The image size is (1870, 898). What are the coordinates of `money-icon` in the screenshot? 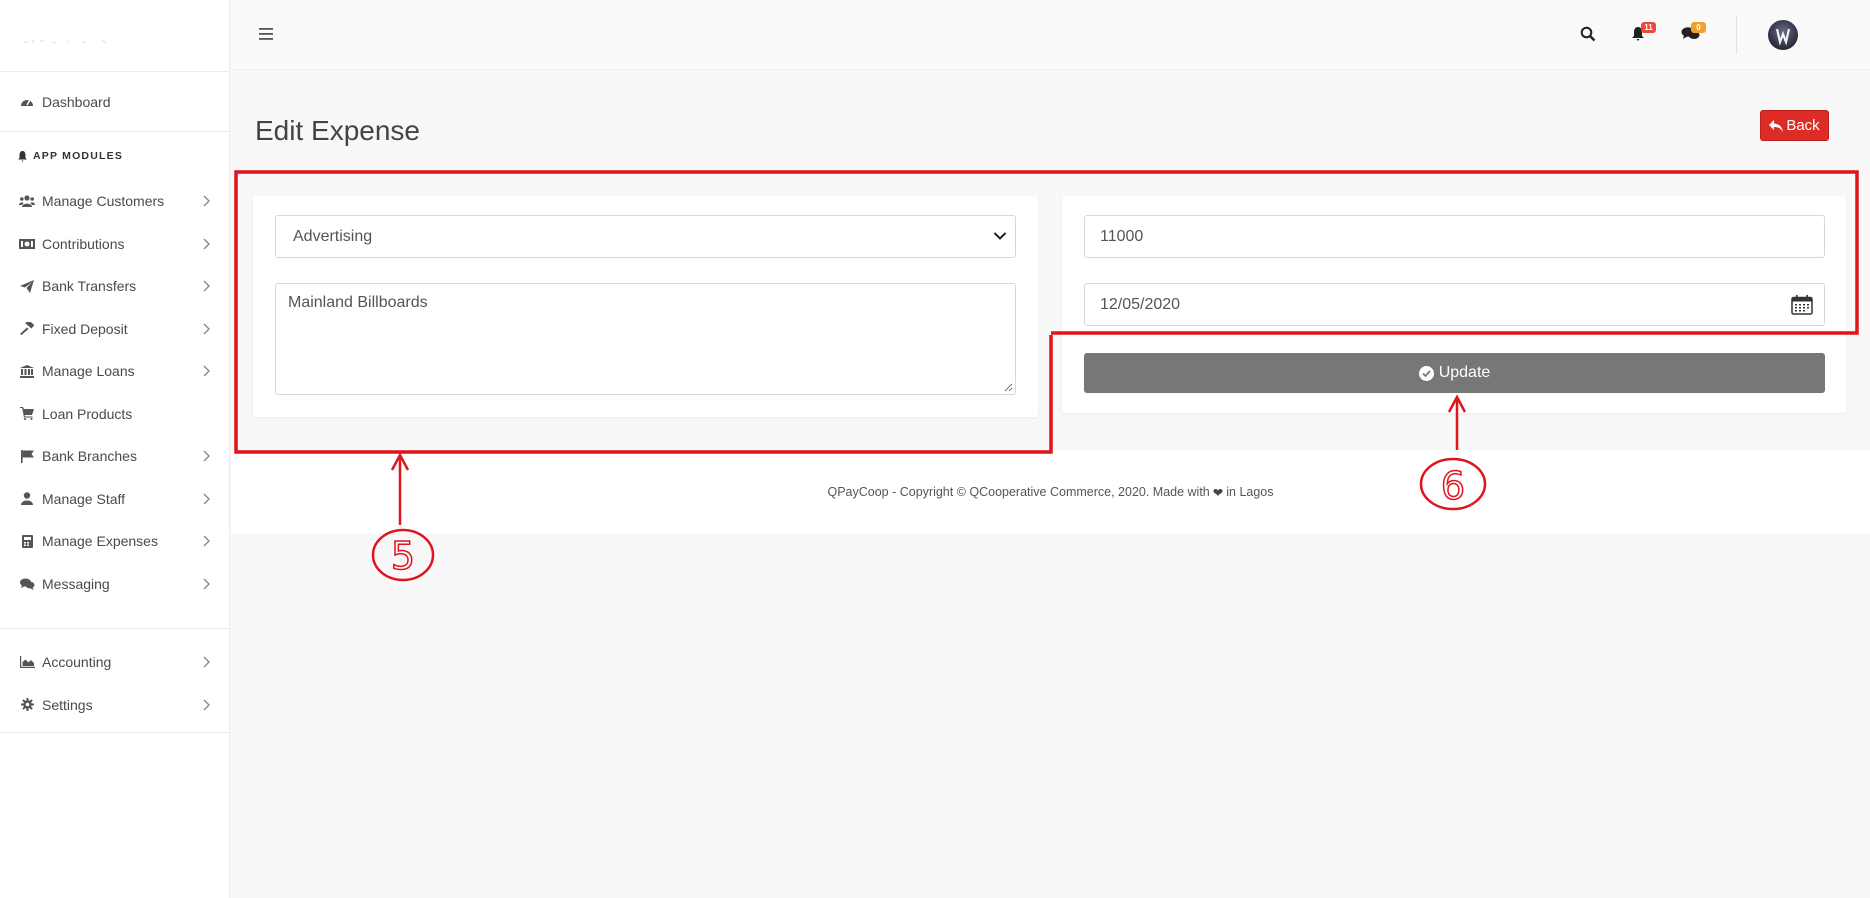 It's located at (27, 244).